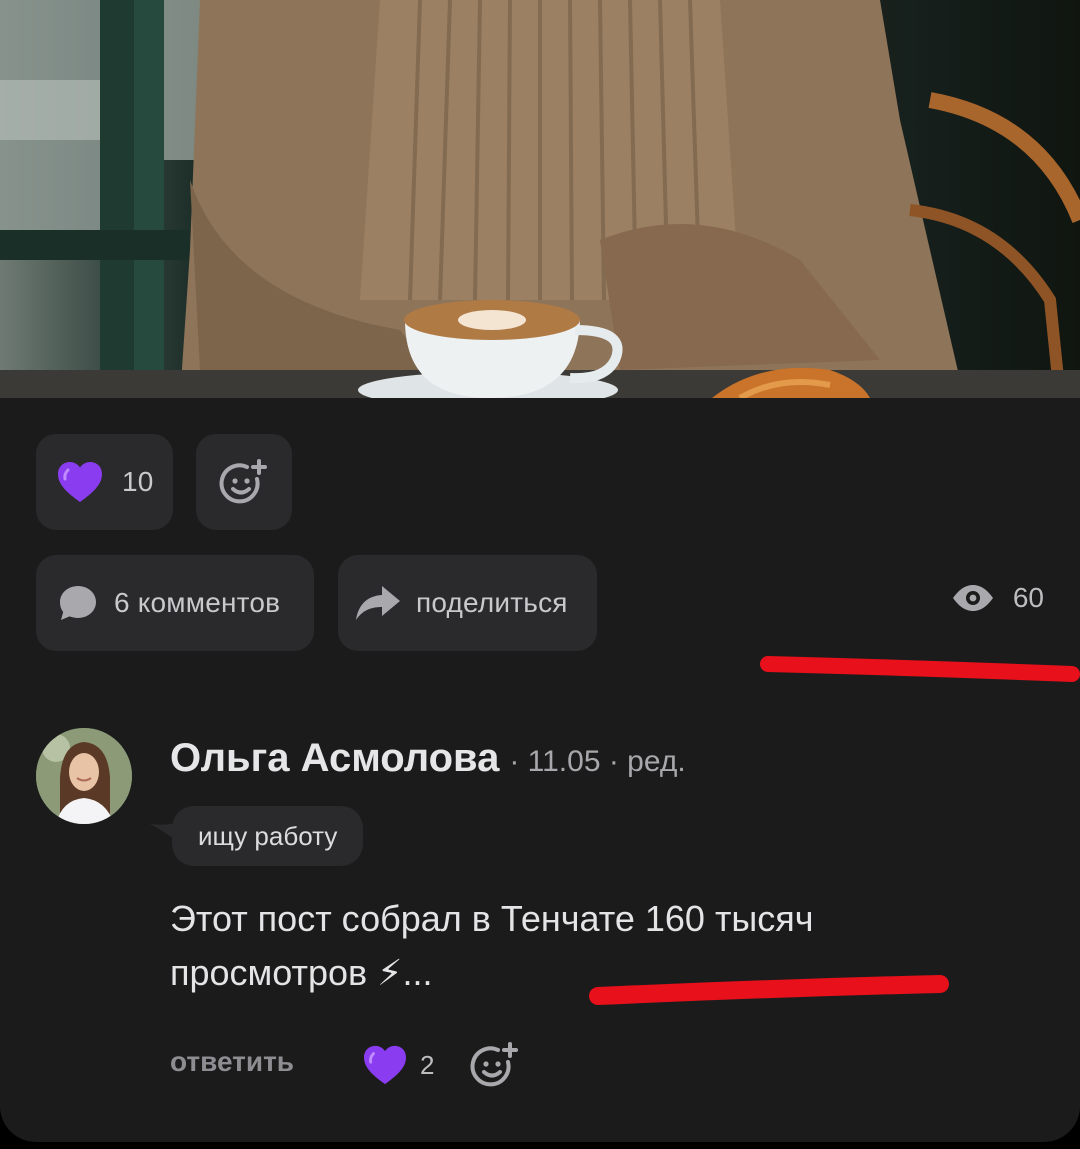 The image size is (1080, 1149). I want to click on author-name: Ольга Асмолова, so click(334, 758).